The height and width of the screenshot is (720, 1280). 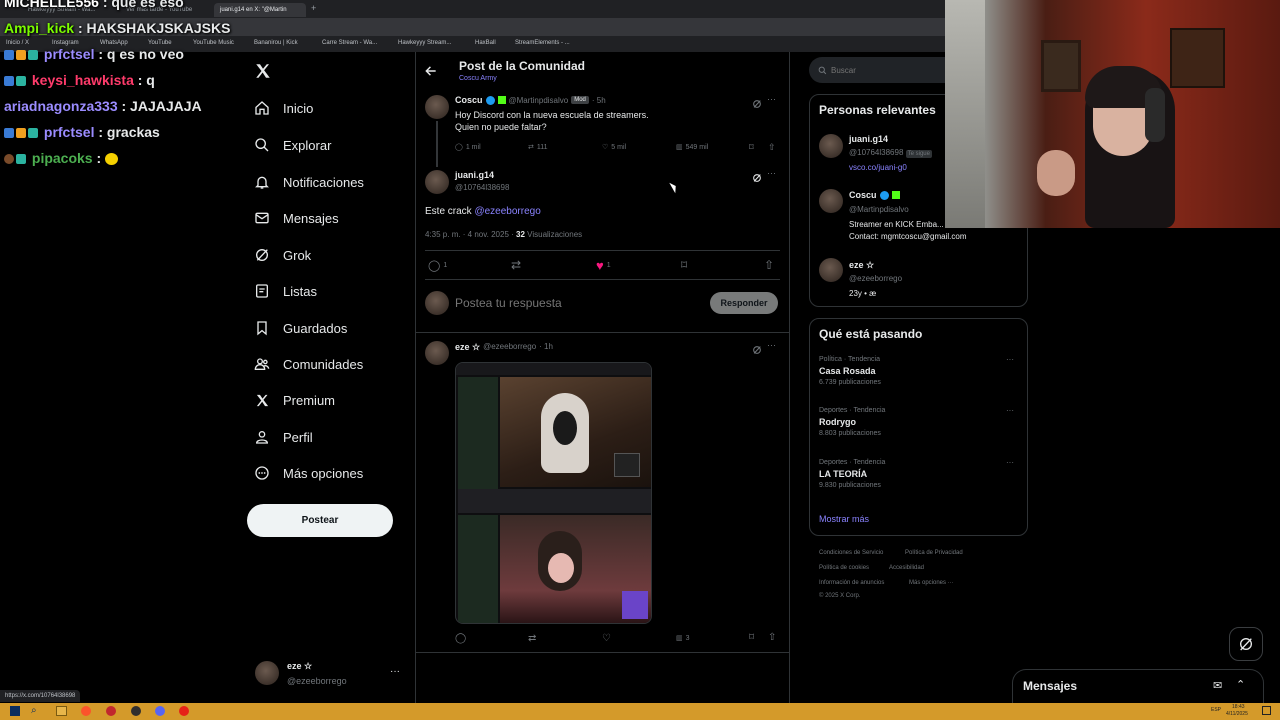 What do you see at coordinates (603, 265) in the screenshot?
I see `like-button: ♥ 1` at bounding box center [603, 265].